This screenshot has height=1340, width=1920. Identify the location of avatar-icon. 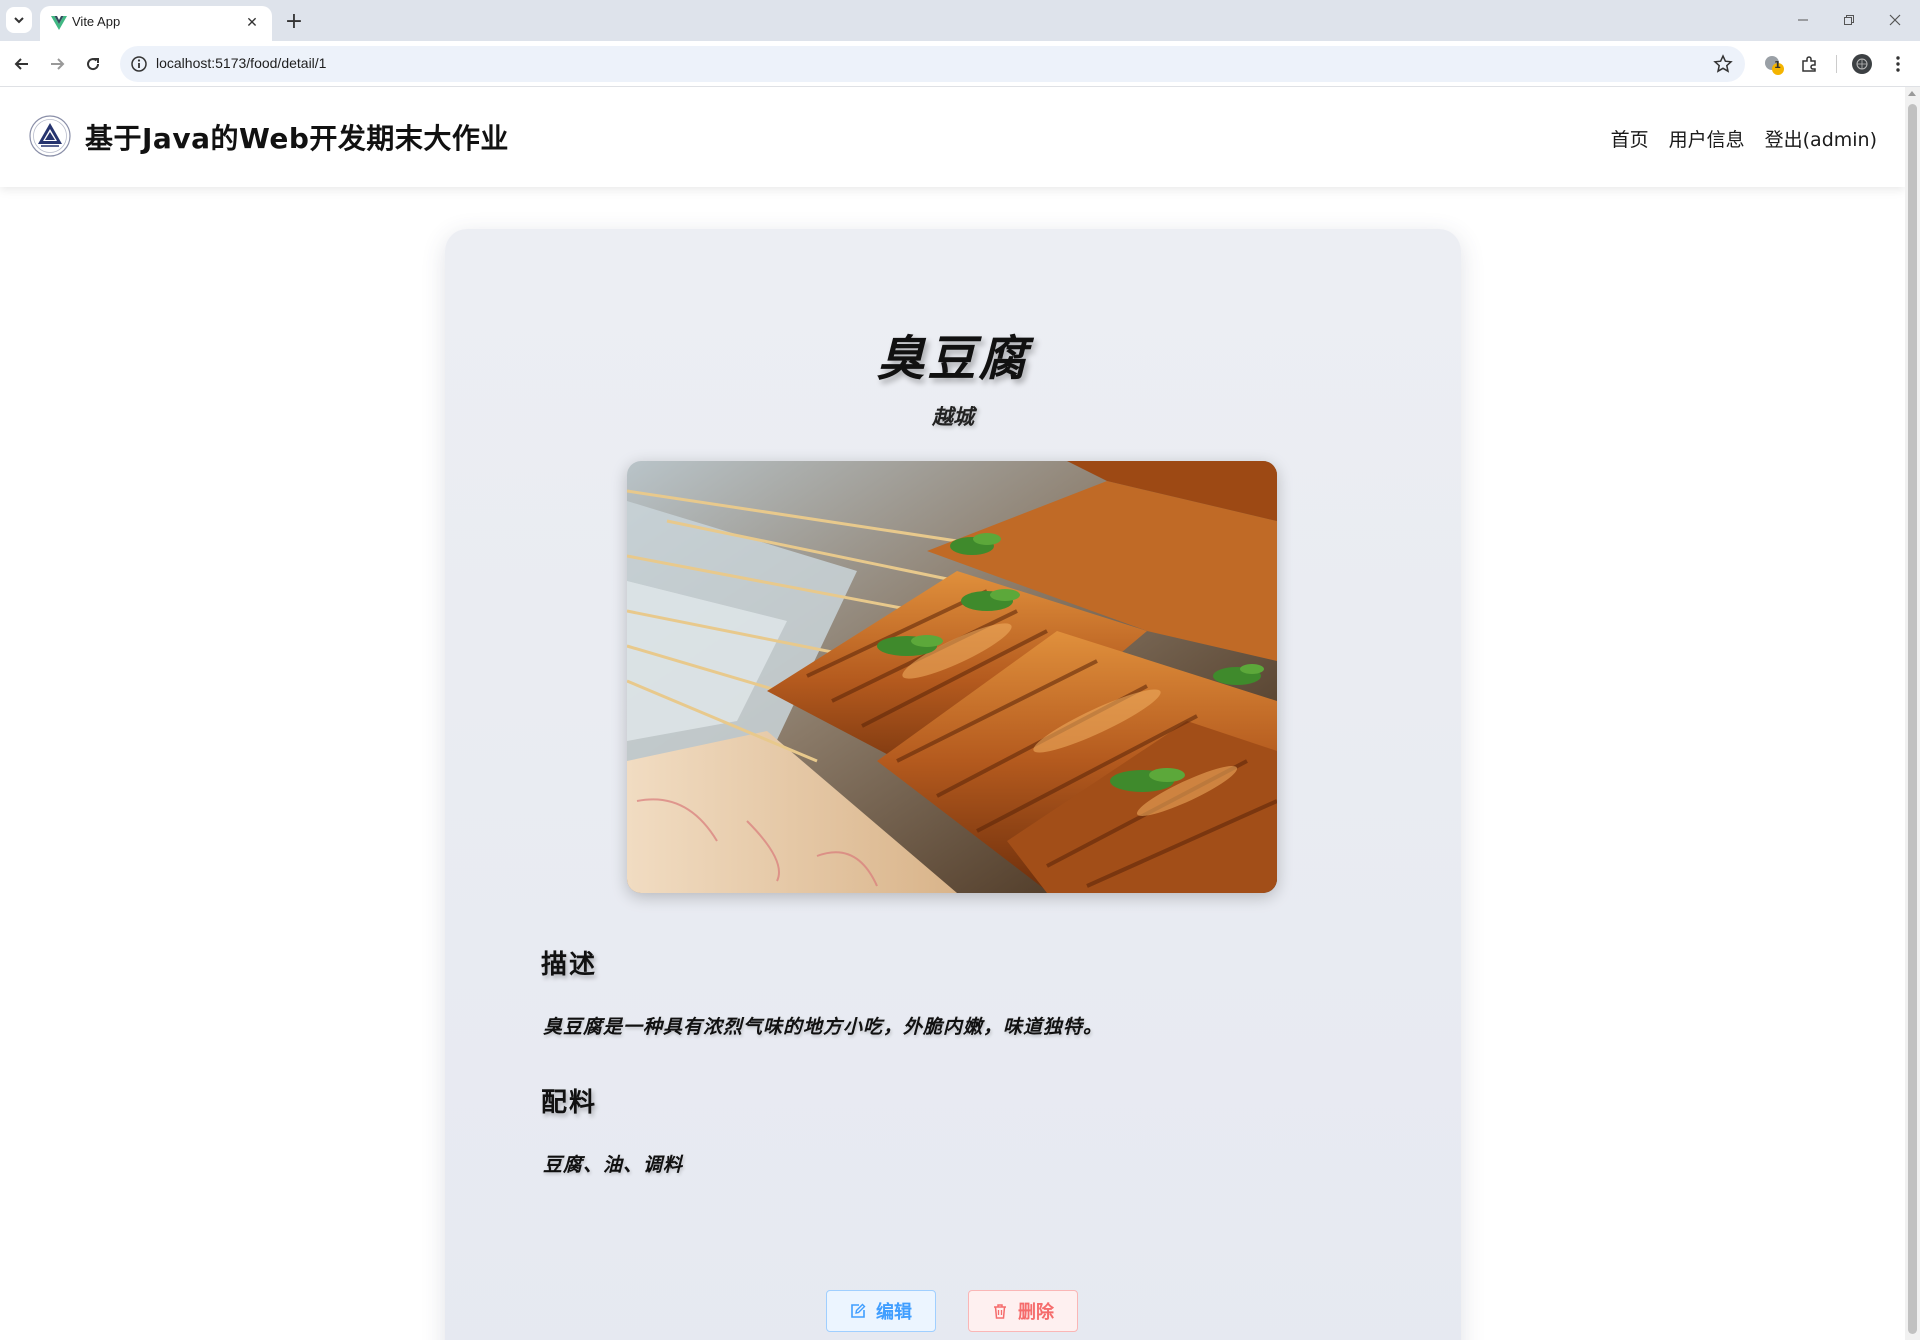
(1862, 64).